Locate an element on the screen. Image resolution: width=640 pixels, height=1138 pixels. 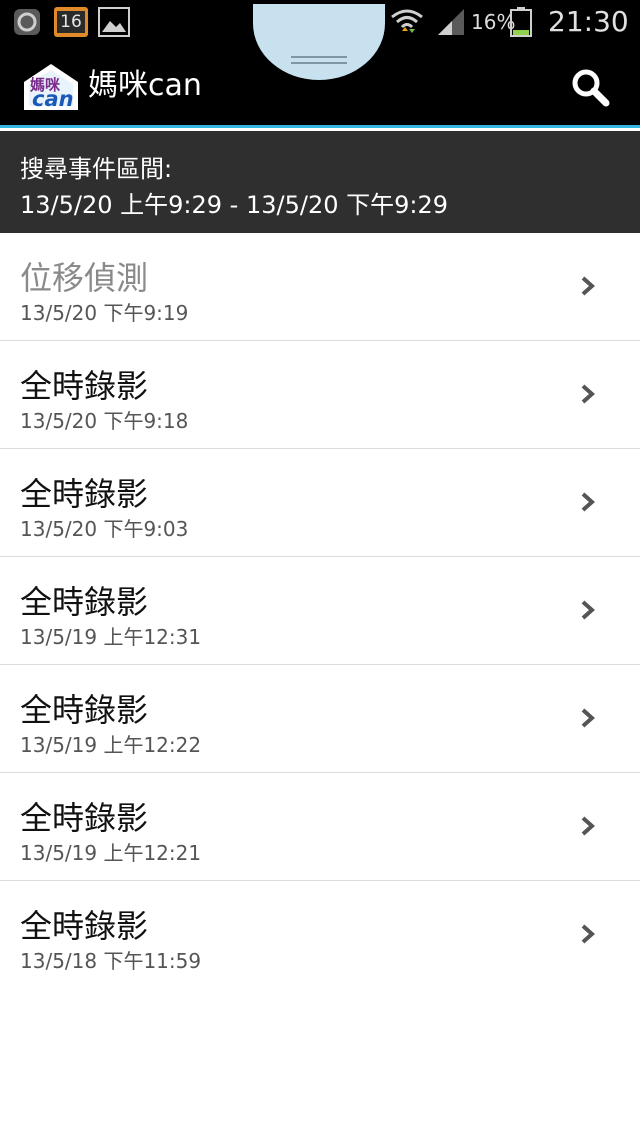
event-time: 13/5/19 上午12:31 is located at coordinates (111, 637).